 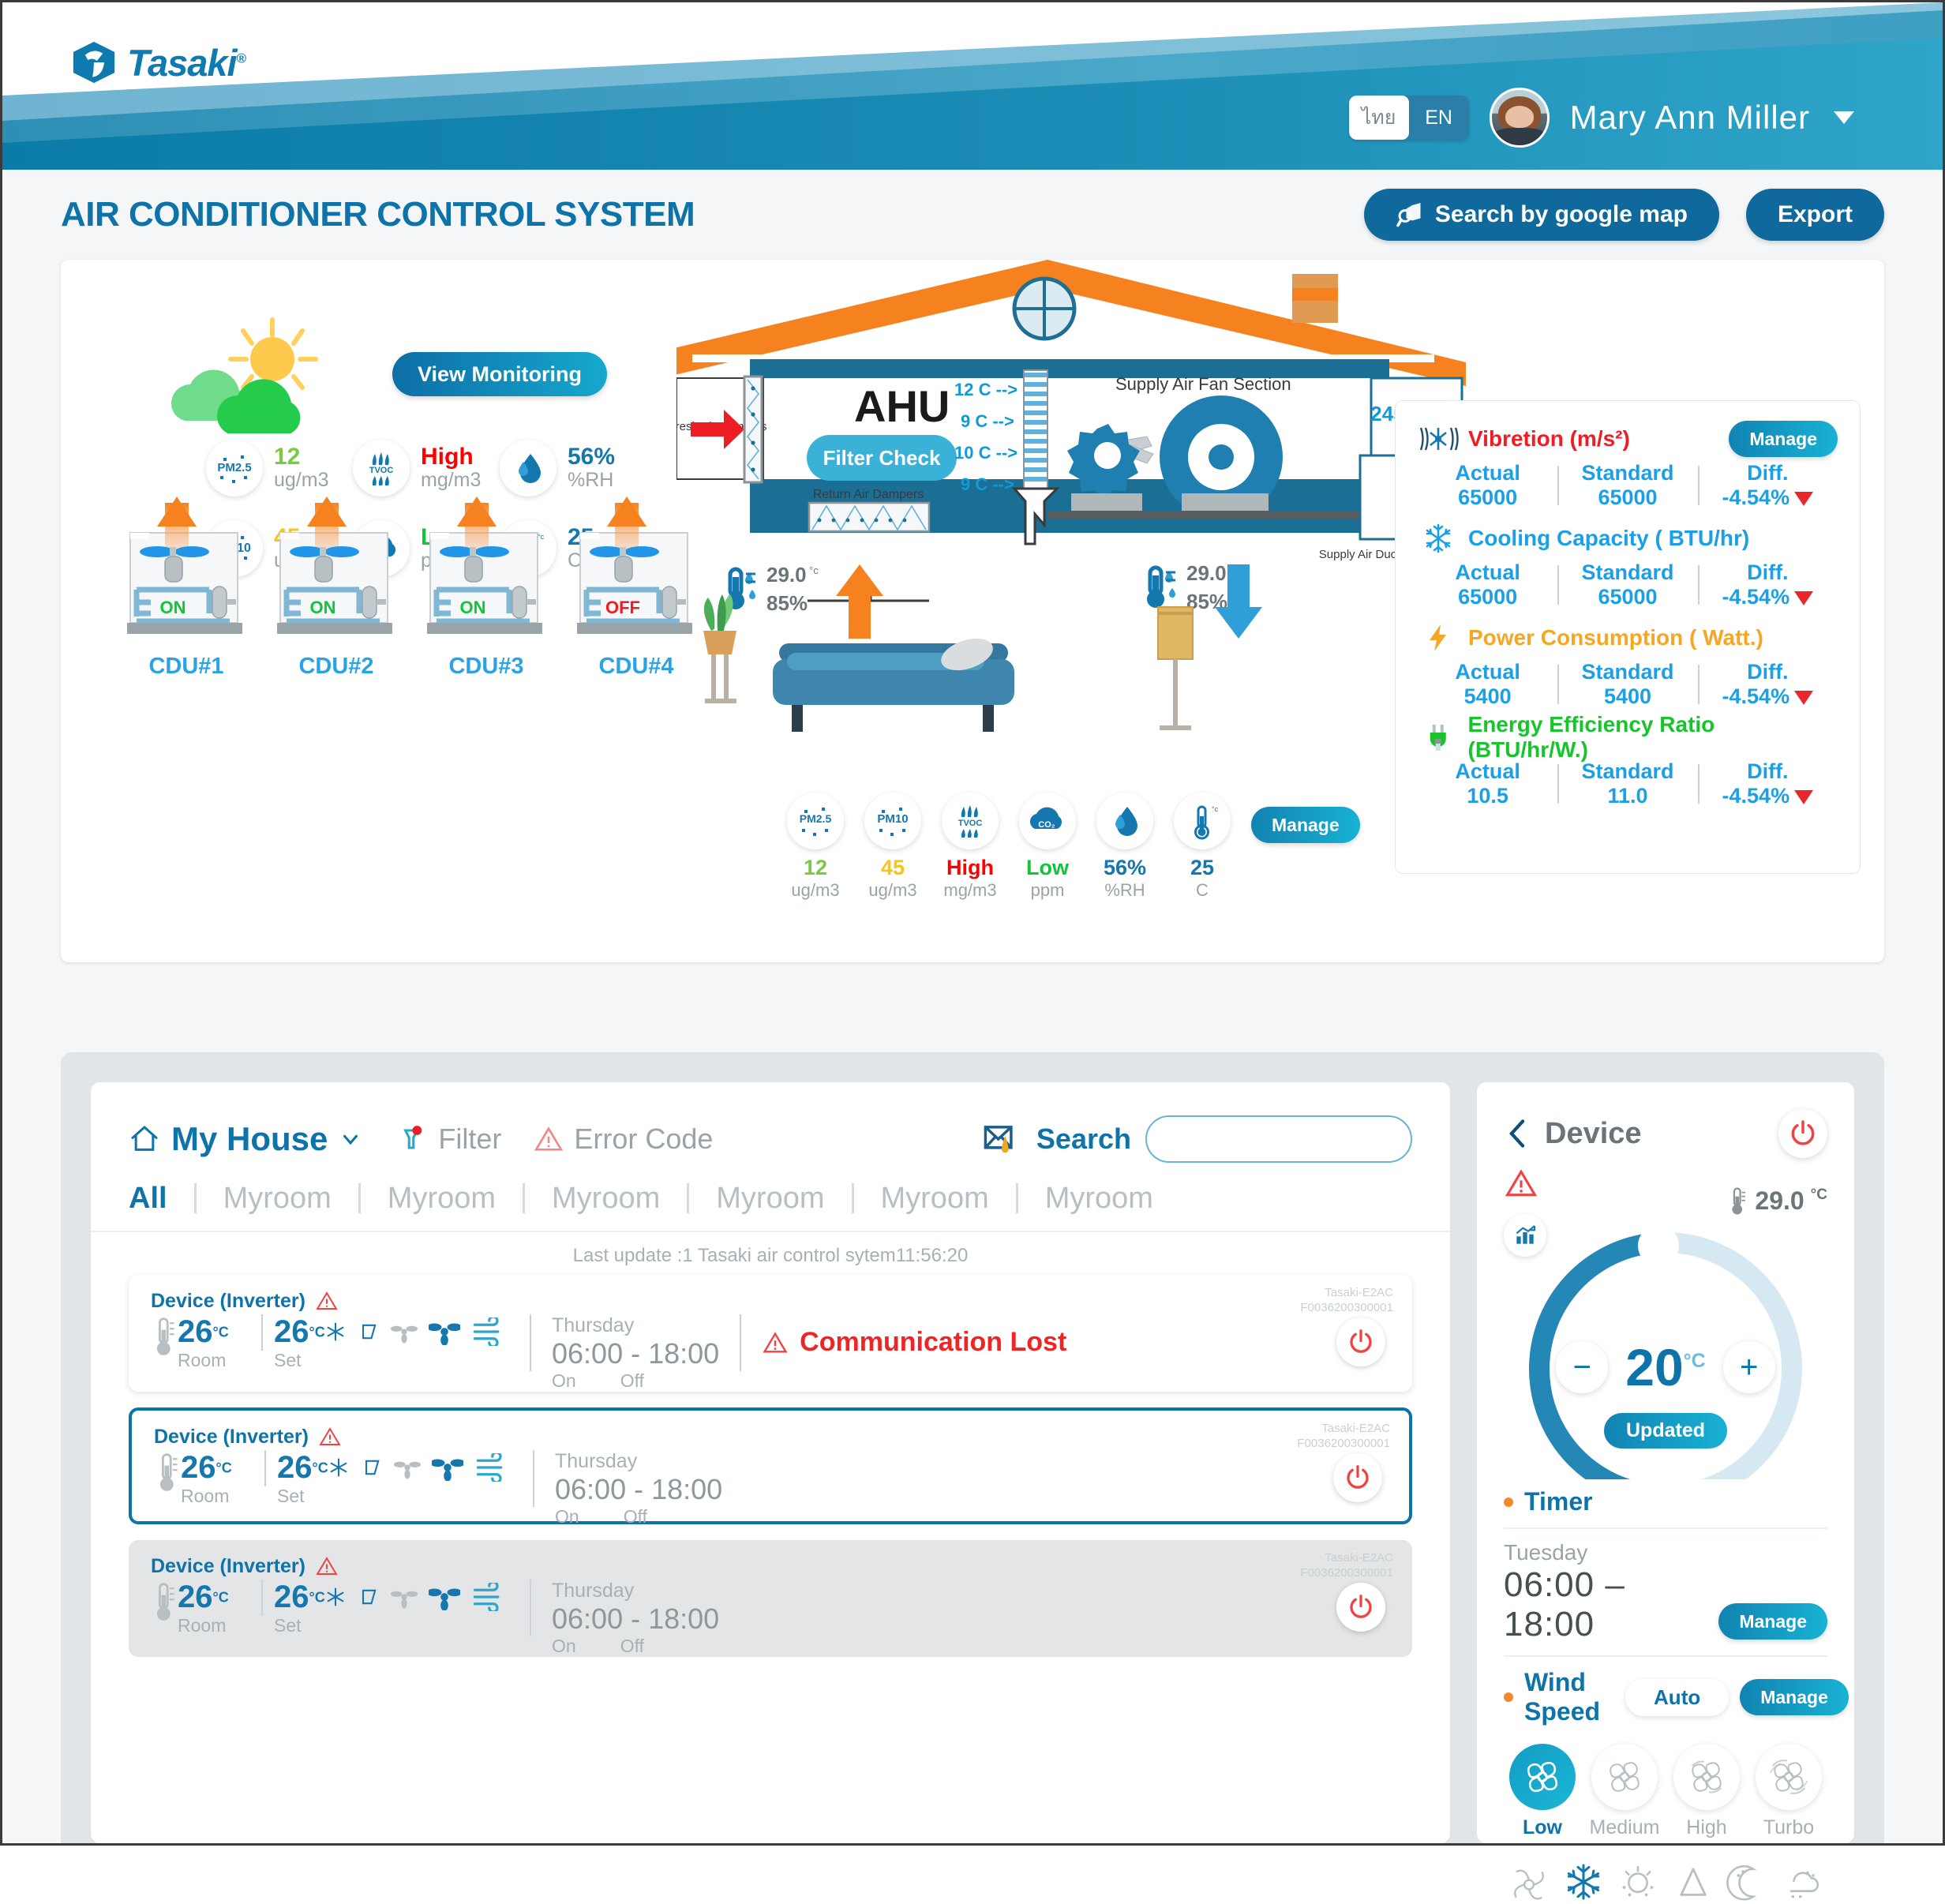 I want to click on cdu-unit: ON CDU#3, so click(x=486, y=587).